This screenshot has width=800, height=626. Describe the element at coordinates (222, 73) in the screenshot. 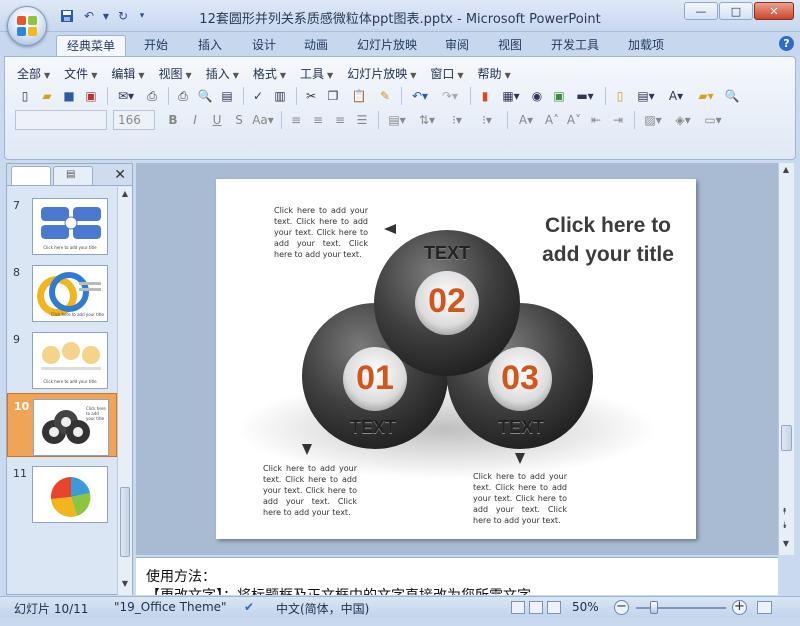

I see `menu-insert: 插入 ▼` at that location.